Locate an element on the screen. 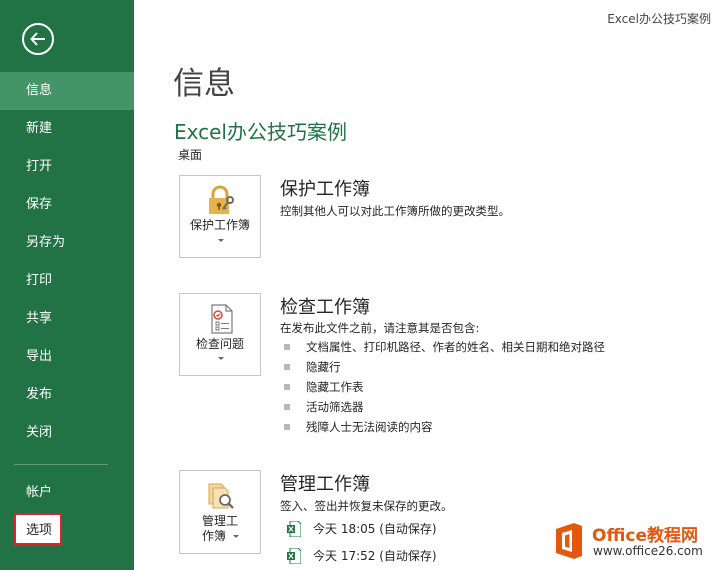 This screenshot has height=570, width=715. sidebar-item-open: 打开 is located at coordinates (67, 167).